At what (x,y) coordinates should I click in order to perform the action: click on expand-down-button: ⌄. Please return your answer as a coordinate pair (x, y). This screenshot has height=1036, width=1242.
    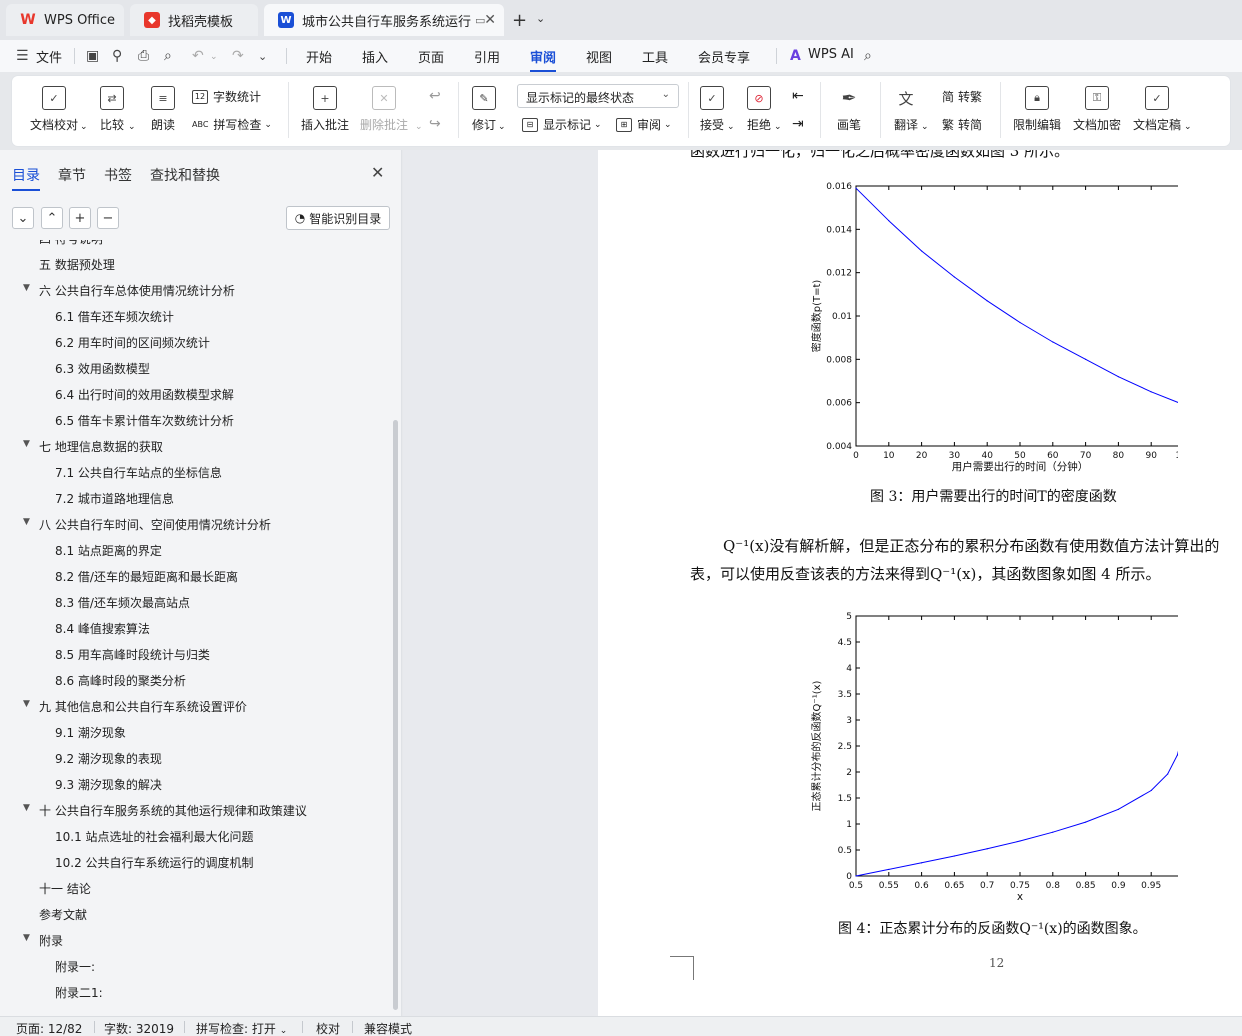
    Looking at the image, I should click on (23, 218).